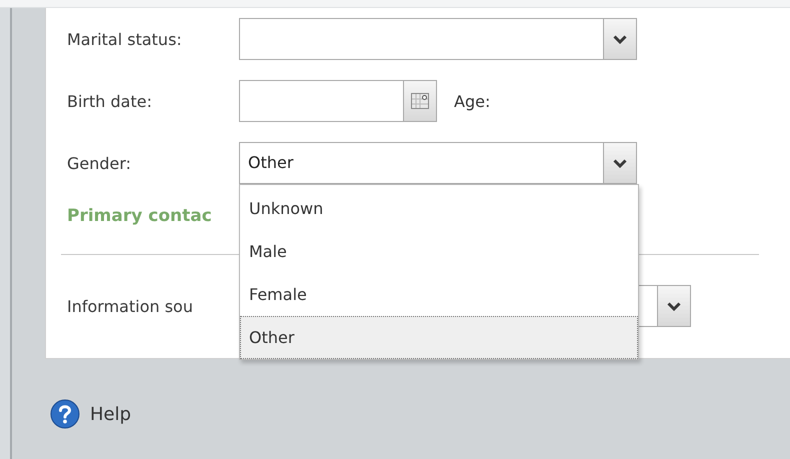 This screenshot has height=459, width=790. What do you see at coordinates (321, 101) in the screenshot?
I see `date-field` at bounding box center [321, 101].